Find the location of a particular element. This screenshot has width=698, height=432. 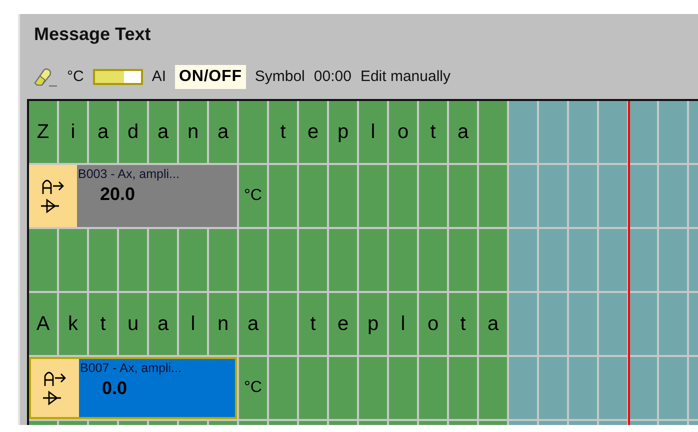

toolbar-button: 00:00 is located at coordinates (333, 77).